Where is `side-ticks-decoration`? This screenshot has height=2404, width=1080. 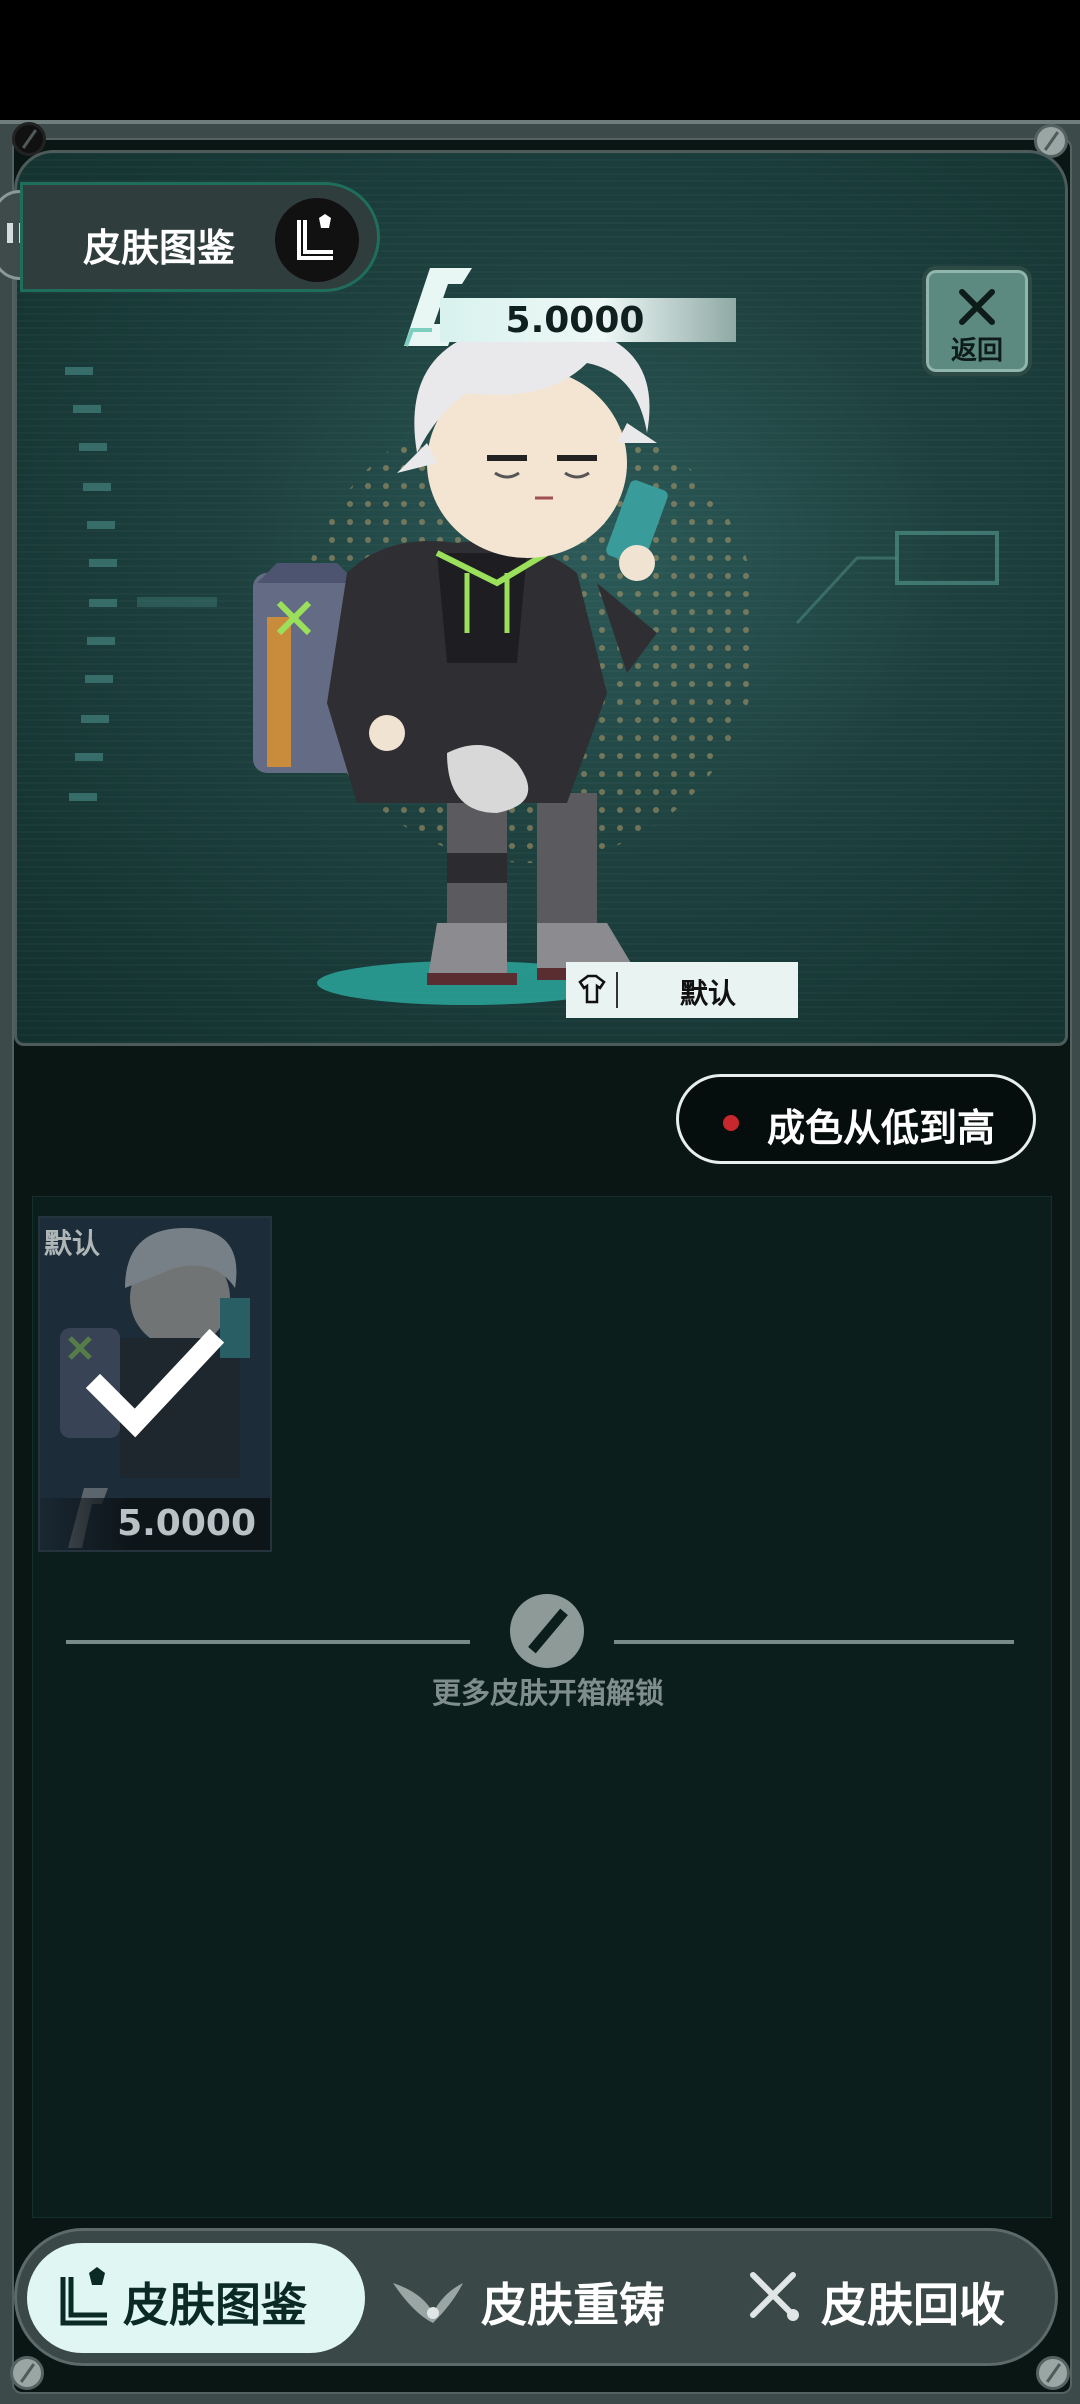 side-ticks-decoration is located at coordinates (141, 584).